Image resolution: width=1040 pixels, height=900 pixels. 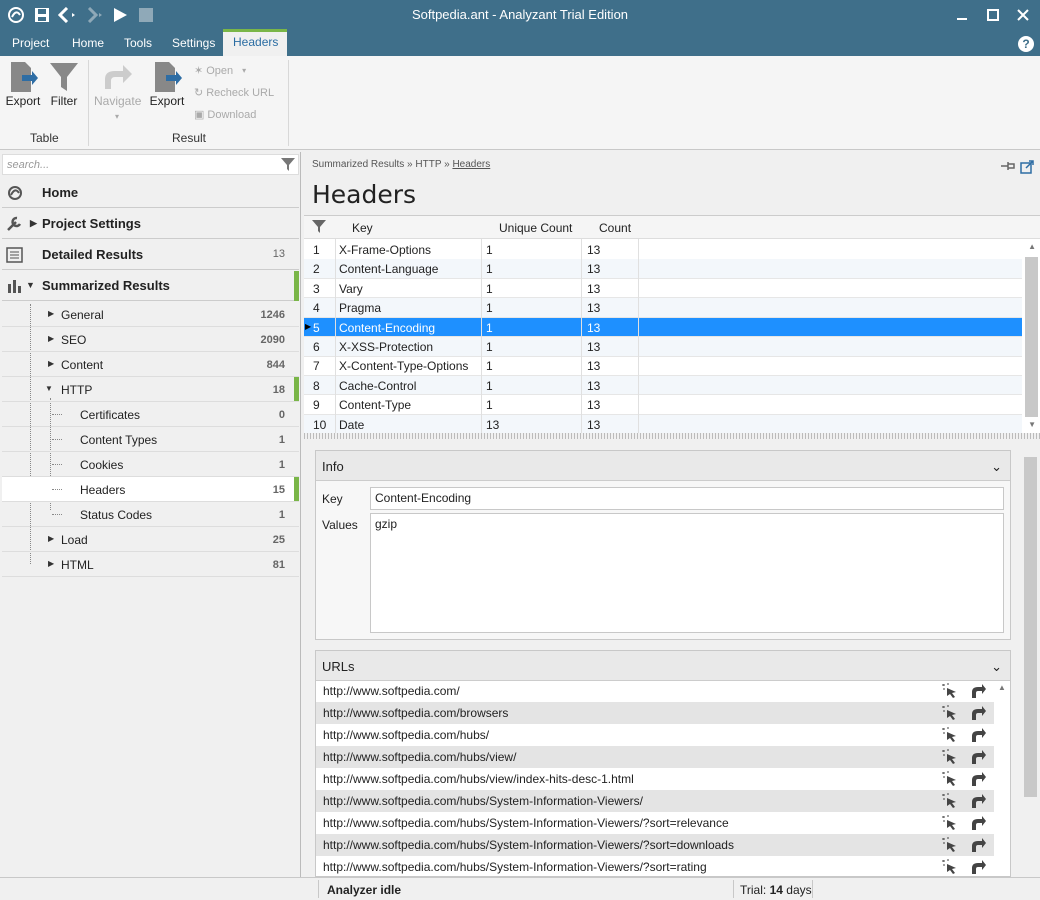 What do you see at coordinates (150, 539) in the screenshot?
I see `sidebar-item-load: ▶ Load 25` at bounding box center [150, 539].